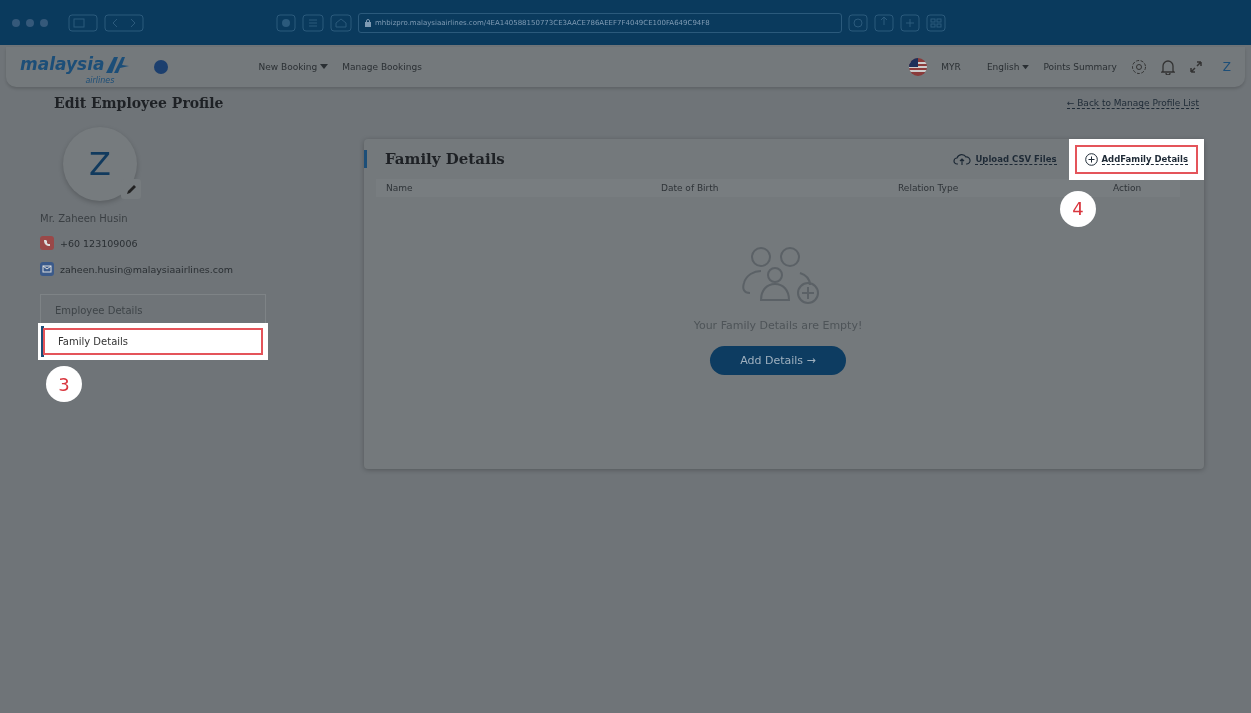 Image resolution: width=1251 pixels, height=713 pixels. I want to click on user-avatar: Z, so click(1226, 67).